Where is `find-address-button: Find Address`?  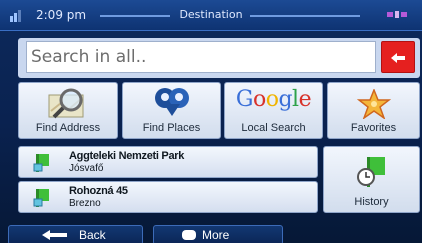
find-address-button: Find Address is located at coordinates (68, 110).